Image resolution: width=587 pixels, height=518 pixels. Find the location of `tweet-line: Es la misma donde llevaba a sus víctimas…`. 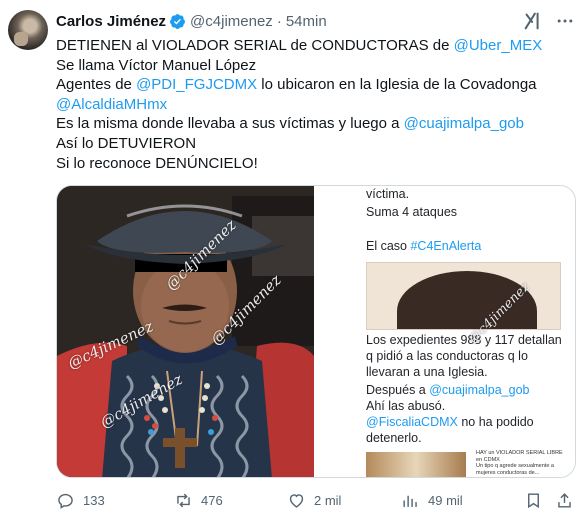

tweet-line: Es la misma donde llevaba a sus víctimas… is located at coordinates (290, 124).